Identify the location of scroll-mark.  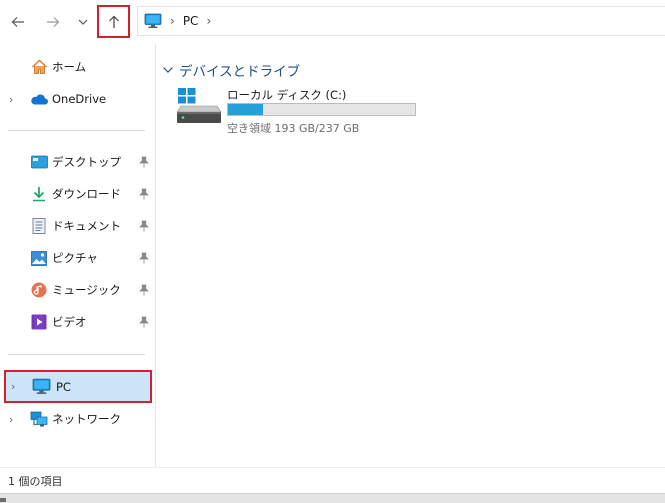
(3, 500).